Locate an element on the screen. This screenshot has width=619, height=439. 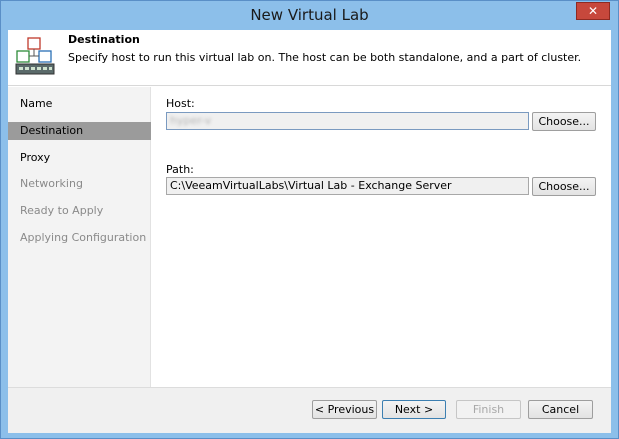
host-value: hyper-v is located at coordinates (191, 120).